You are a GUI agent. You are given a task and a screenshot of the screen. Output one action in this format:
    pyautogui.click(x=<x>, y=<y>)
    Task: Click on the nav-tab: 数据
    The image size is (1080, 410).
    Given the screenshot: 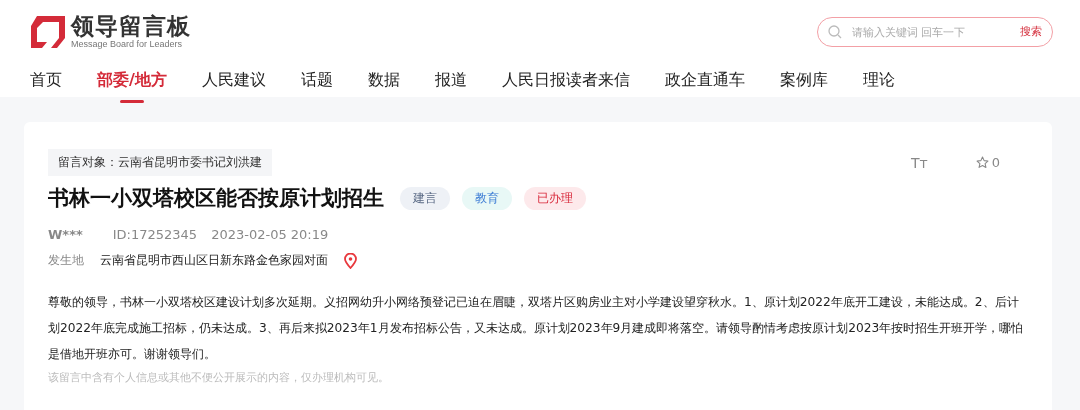 What is the action you would take?
    pyautogui.click(x=383, y=82)
    